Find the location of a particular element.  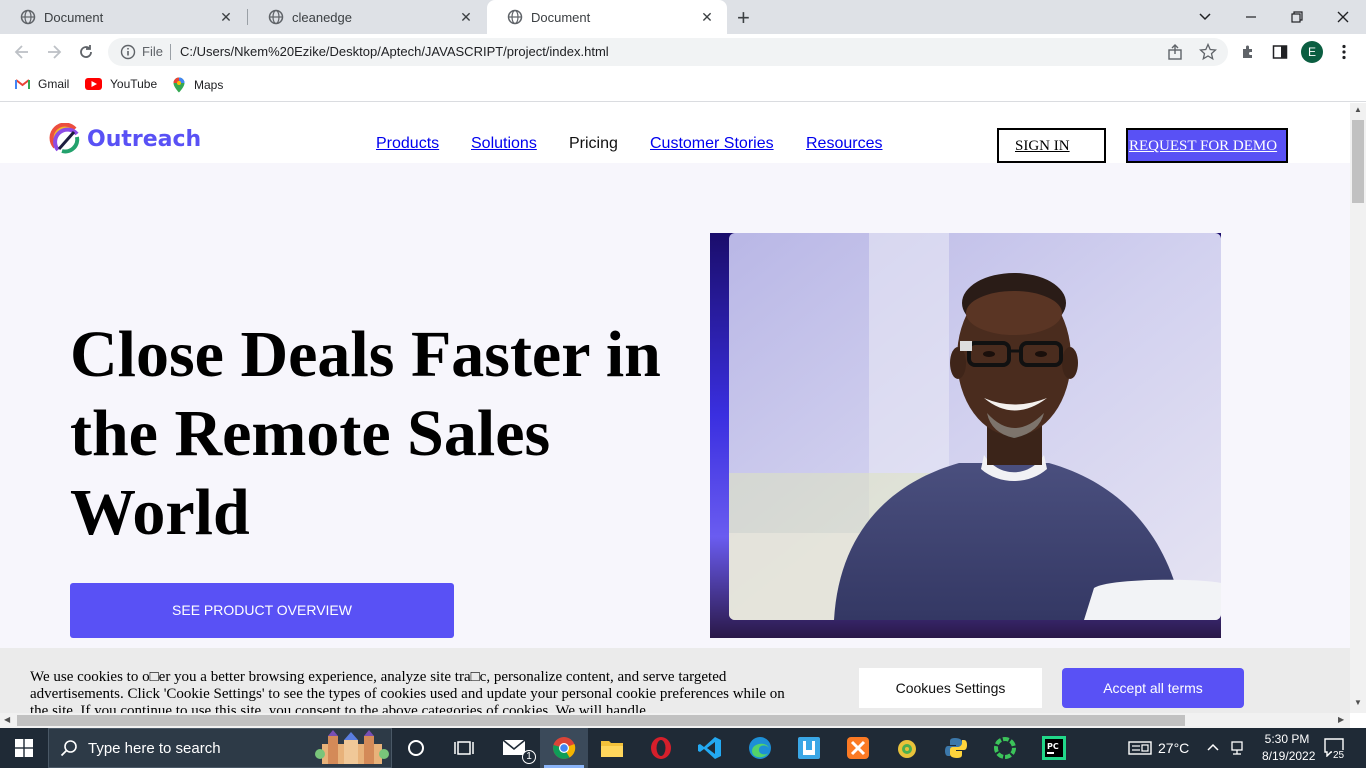

outreach-logo-icon is located at coordinates (64, 138).